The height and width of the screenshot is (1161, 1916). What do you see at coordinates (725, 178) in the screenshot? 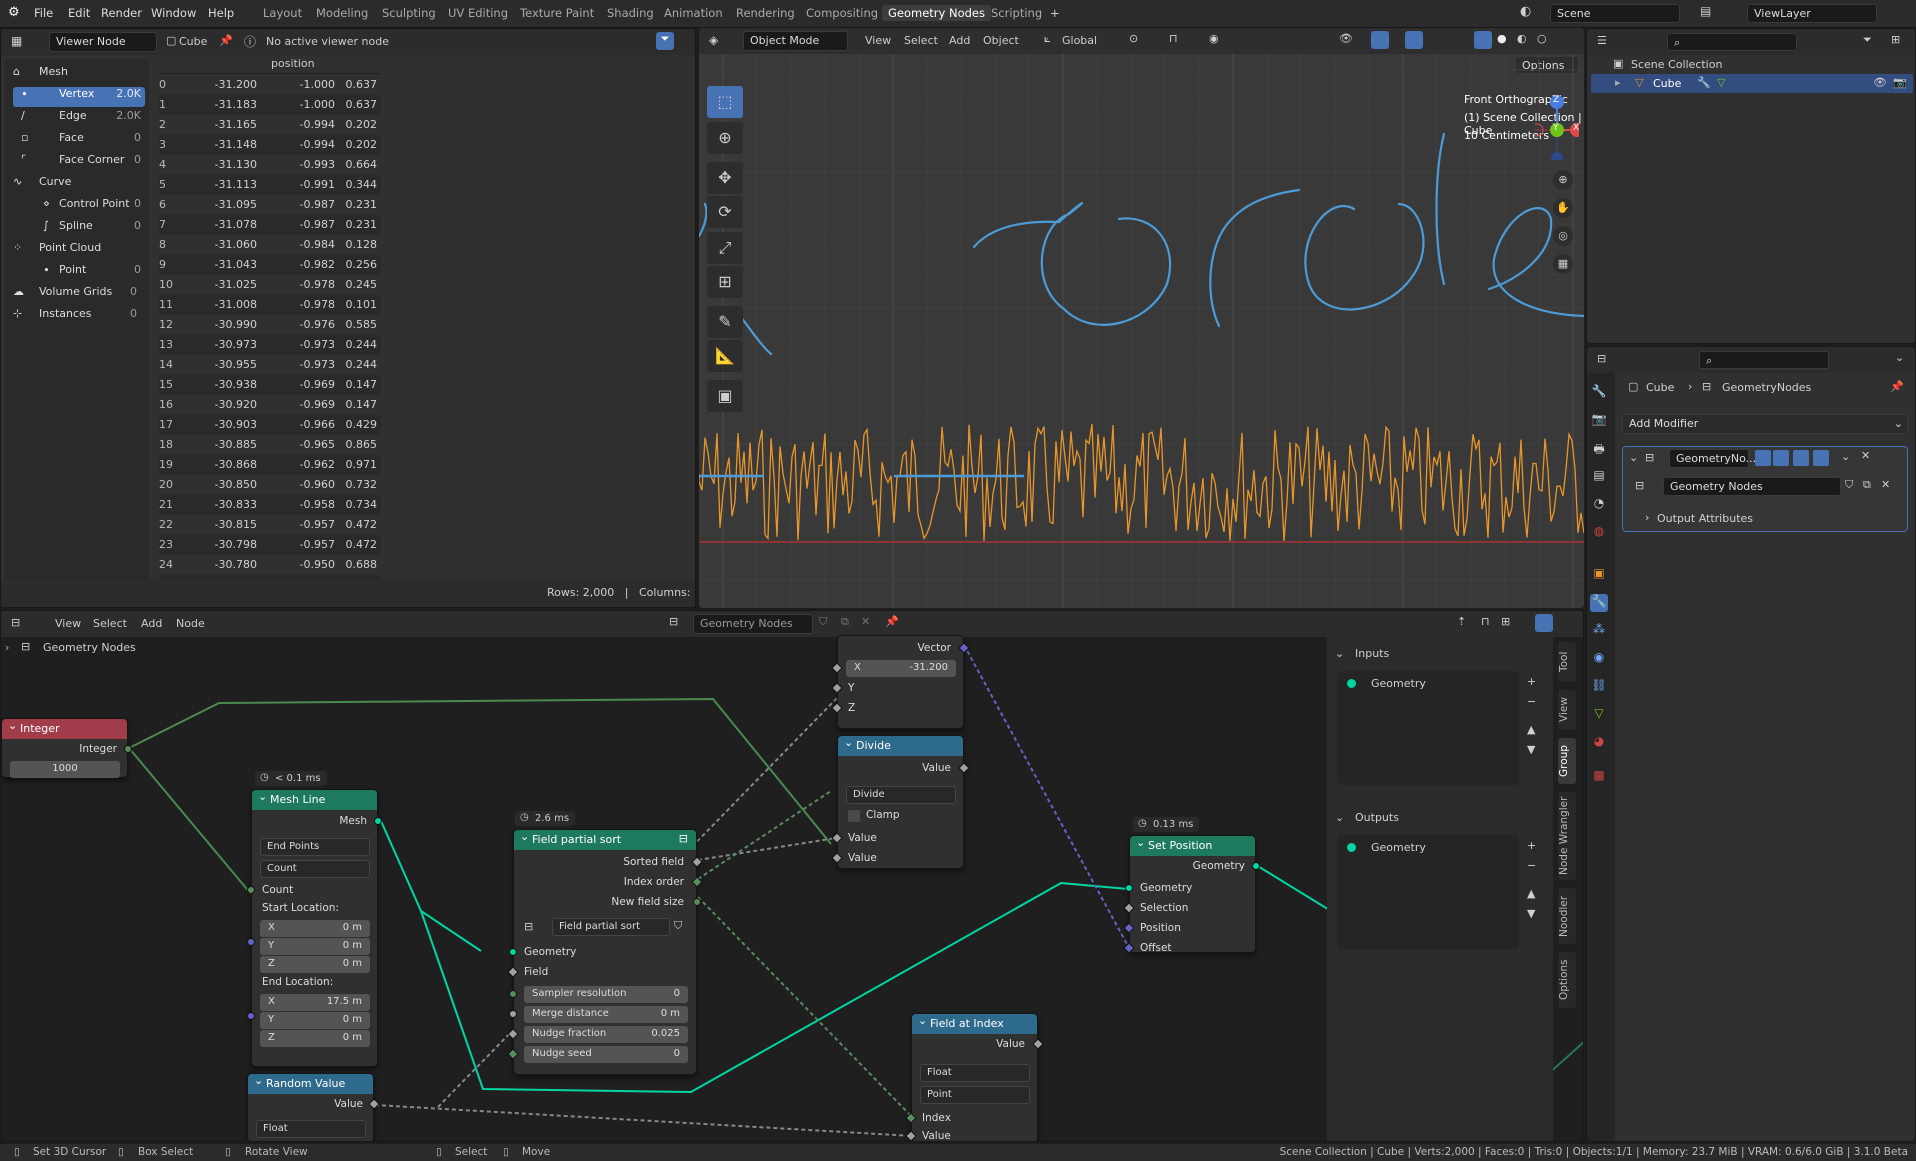
I see `move-tool-icon: ✥` at bounding box center [725, 178].